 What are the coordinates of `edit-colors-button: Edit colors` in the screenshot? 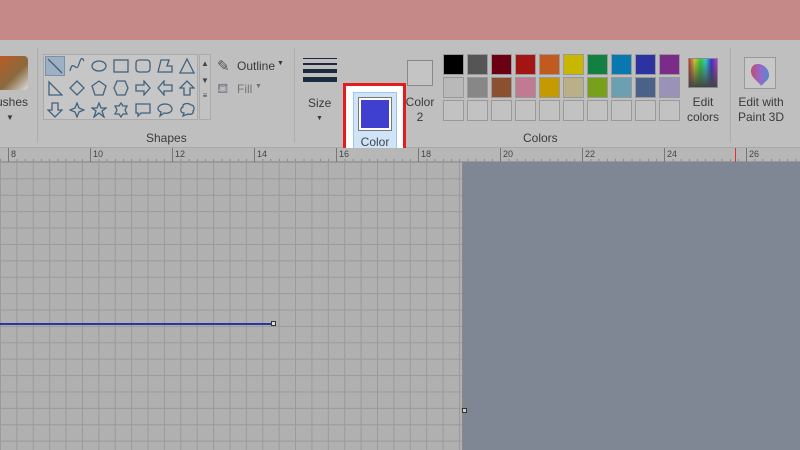 It's located at (703, 90).